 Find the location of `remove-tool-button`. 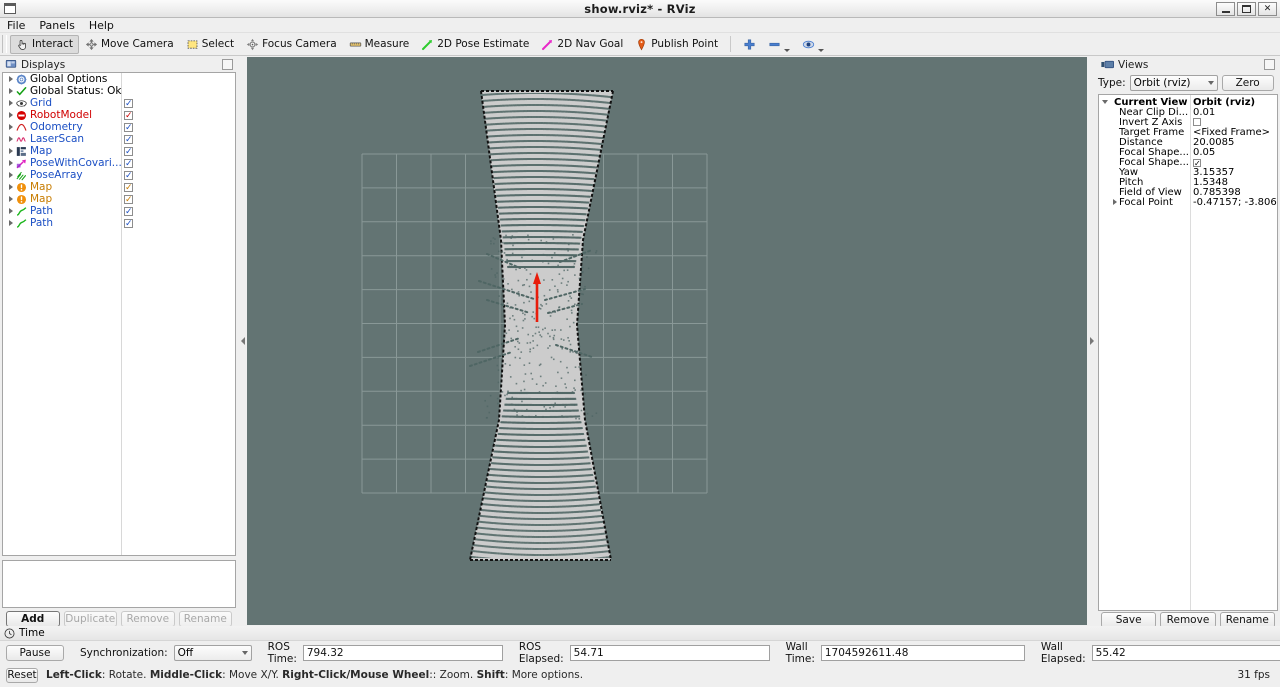

remove-tool-button is located at coordinates (779, 44).